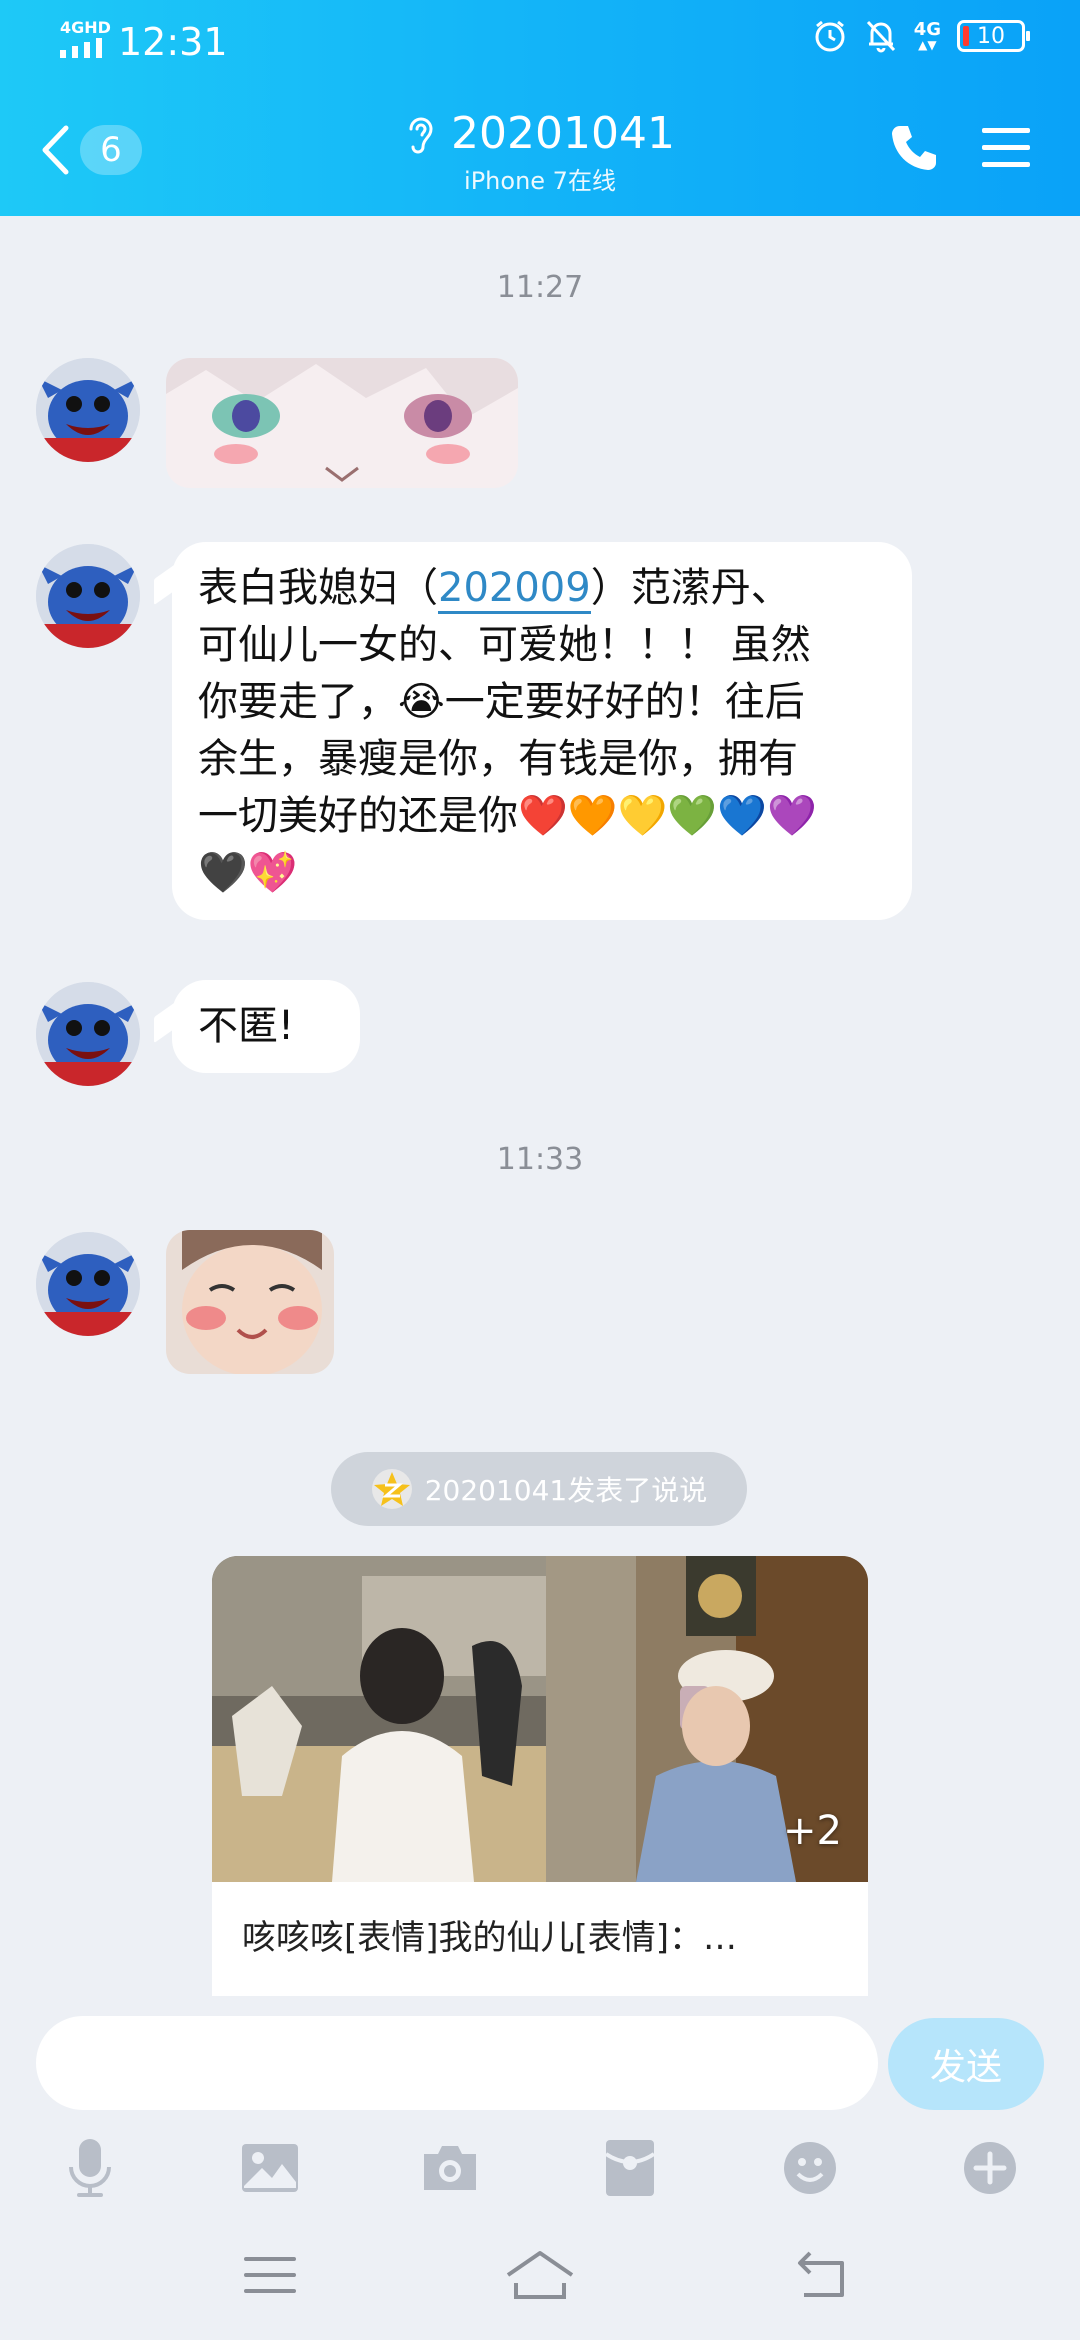 The image size is (1080, 2340). I want to click on message-line: 你要走了，😭一定要好好的！往后, so click(501, 702).